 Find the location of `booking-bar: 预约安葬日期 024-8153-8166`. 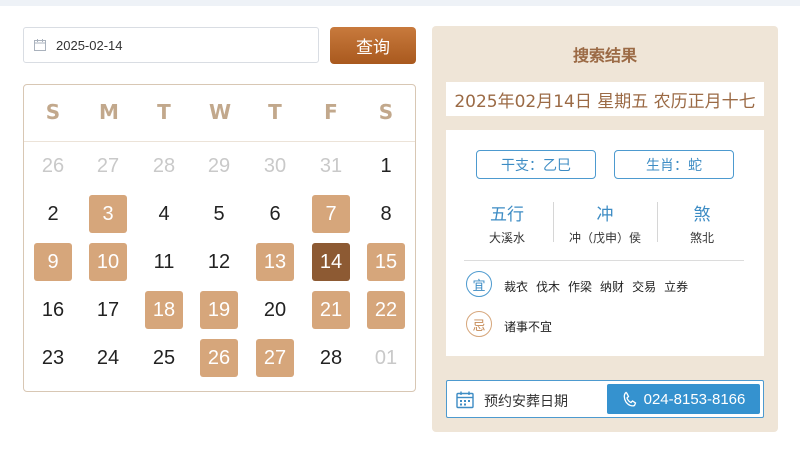

booking-bar: 预约安葬日期 024-8153-8166 is located at coordinates (605, 399).